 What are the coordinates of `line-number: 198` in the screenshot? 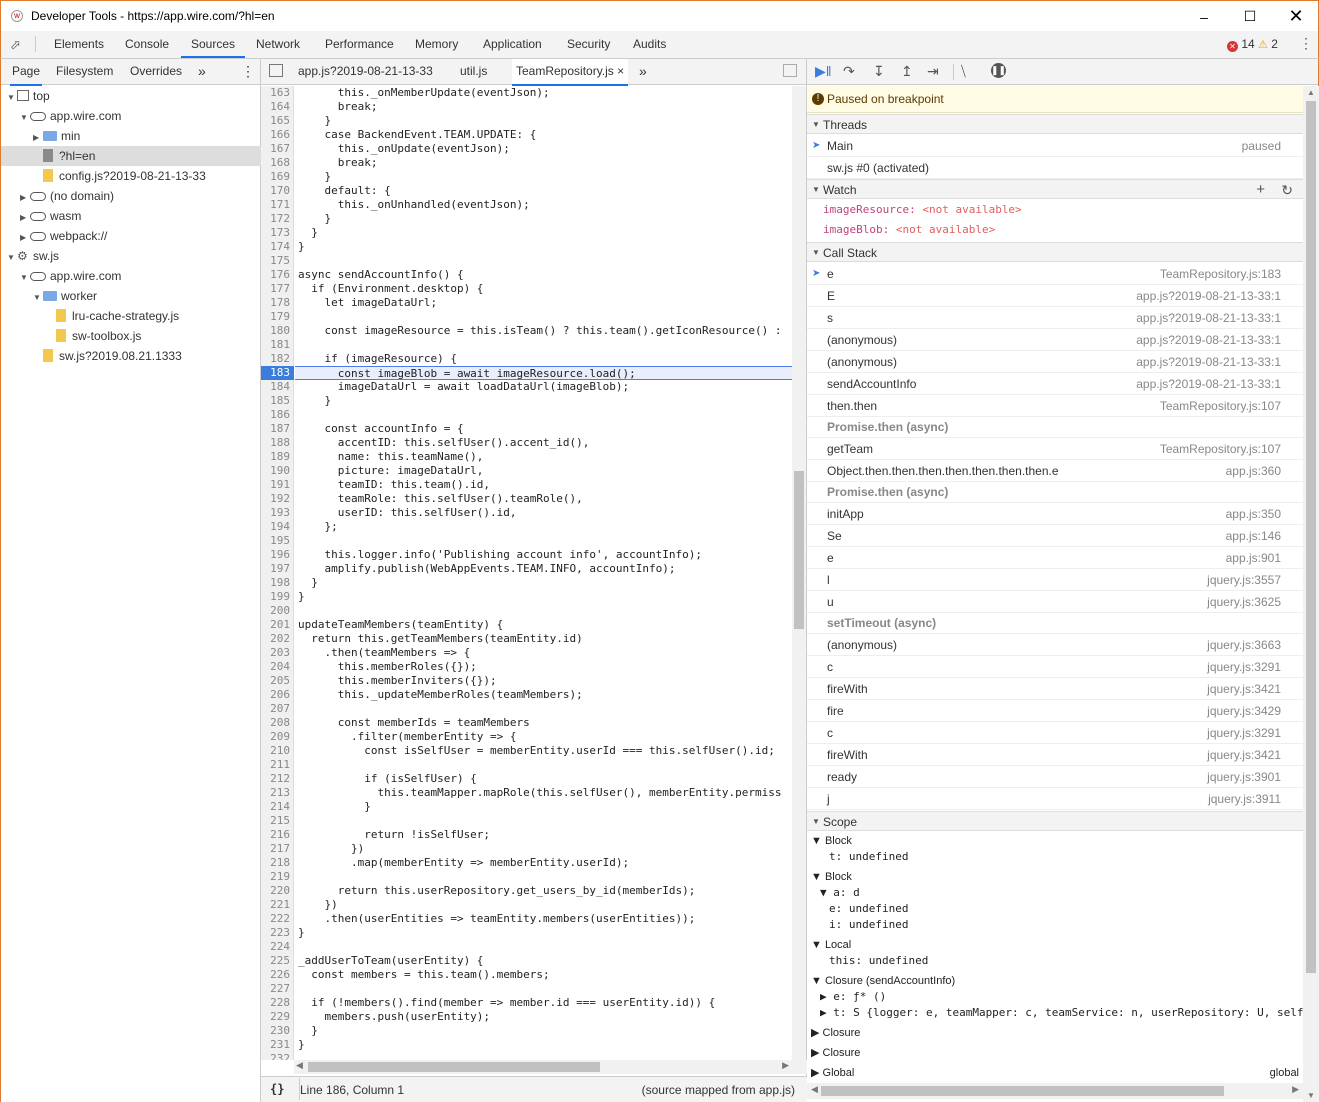 It's located at (277, 583).